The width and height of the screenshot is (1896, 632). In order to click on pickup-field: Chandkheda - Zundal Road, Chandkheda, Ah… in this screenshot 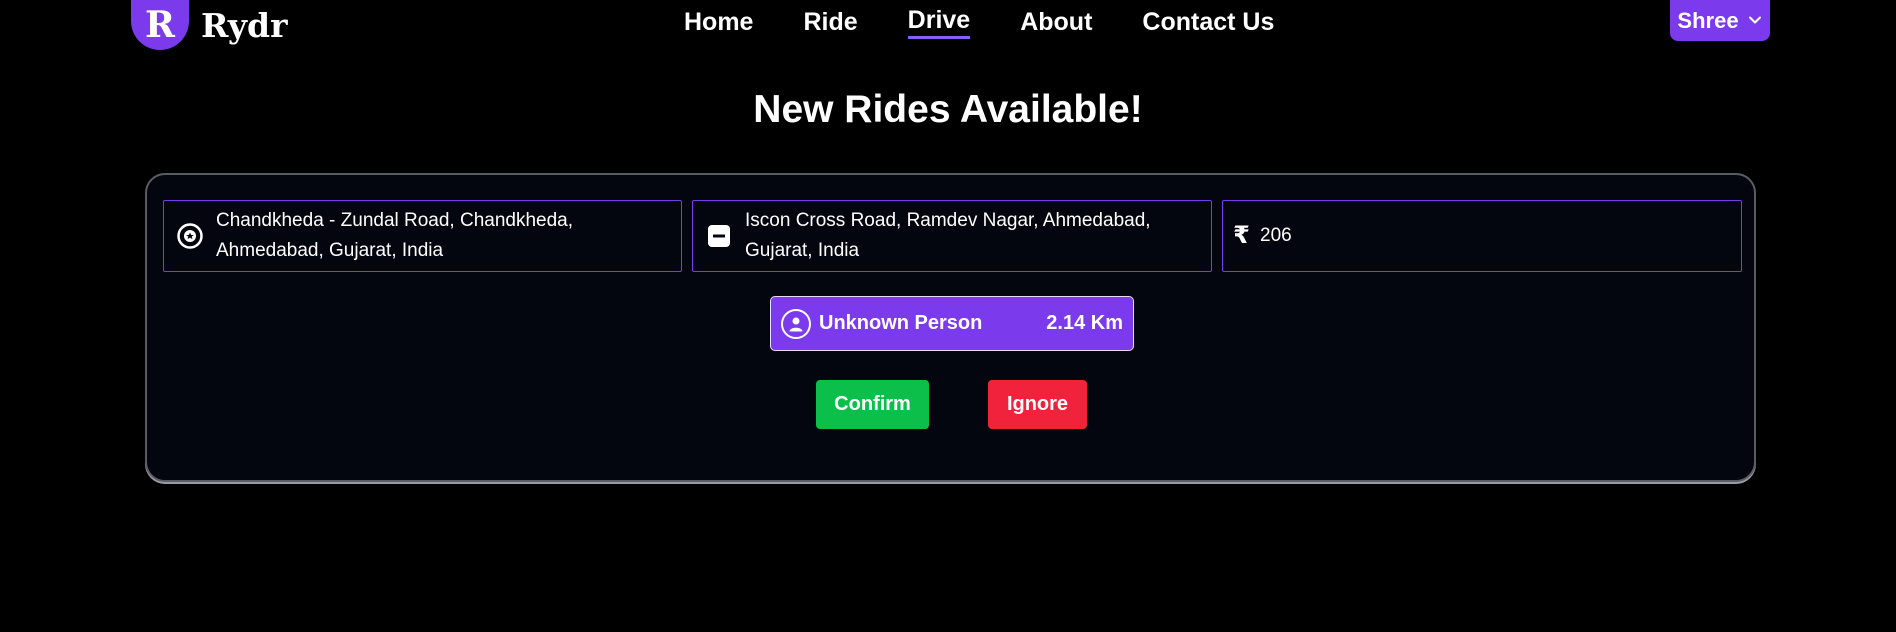, I will do `click(422, 236)`.